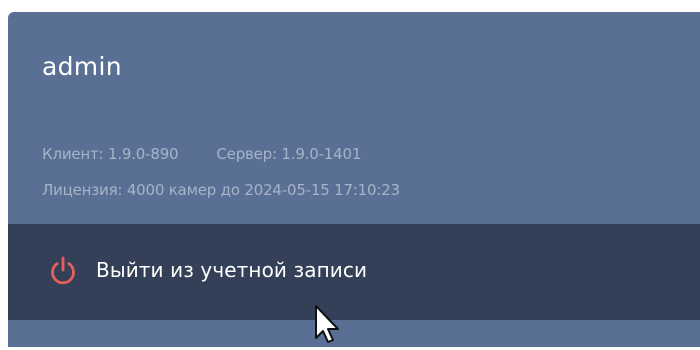 The height and width of the screenshot is (350, 700). What do you see at coordinates (201, 154) in the screenshot?
I see `version-info: Клиент: 1.9.0-890 Сервер: 1.9.0-1401` at bounding box center [201, 154].